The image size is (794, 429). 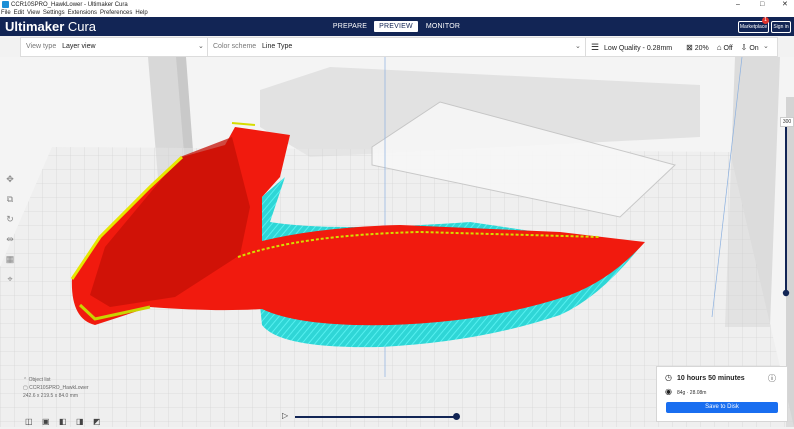 What do you see at coordinates (56, 380) in the screenshot?
I see `object-list-toggle: ⌃ Object list` at bounding box center [56, 380].